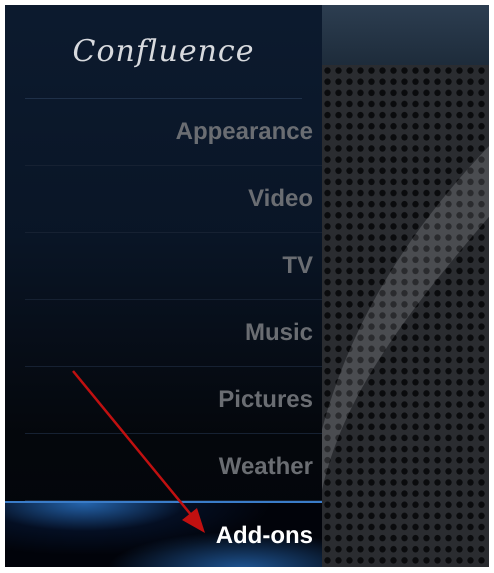  I want to click on menu-item: Weather, so click(265, 467).